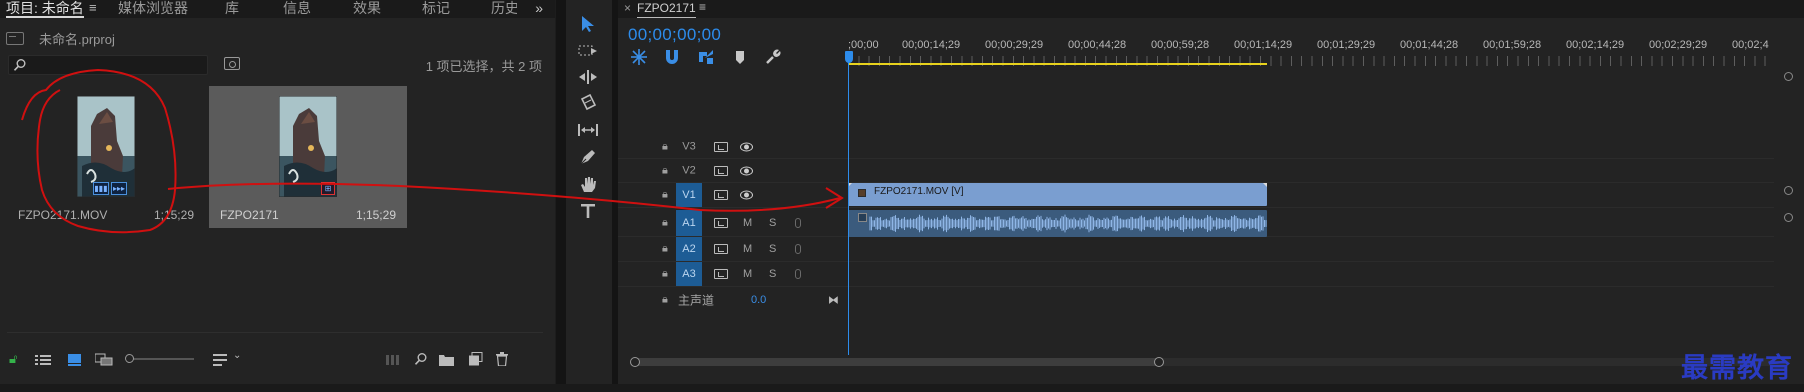  I want to click on tab-project: 项目: 未命名, so click(45, 9).